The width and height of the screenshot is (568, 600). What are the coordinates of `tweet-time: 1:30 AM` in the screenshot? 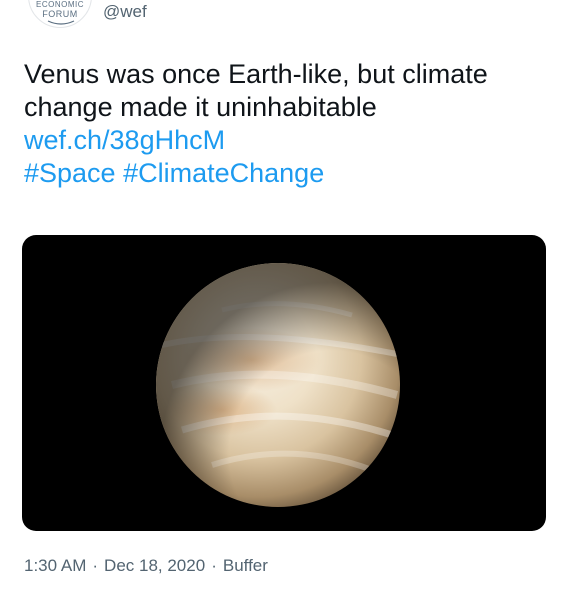 It's located at (55, 565).